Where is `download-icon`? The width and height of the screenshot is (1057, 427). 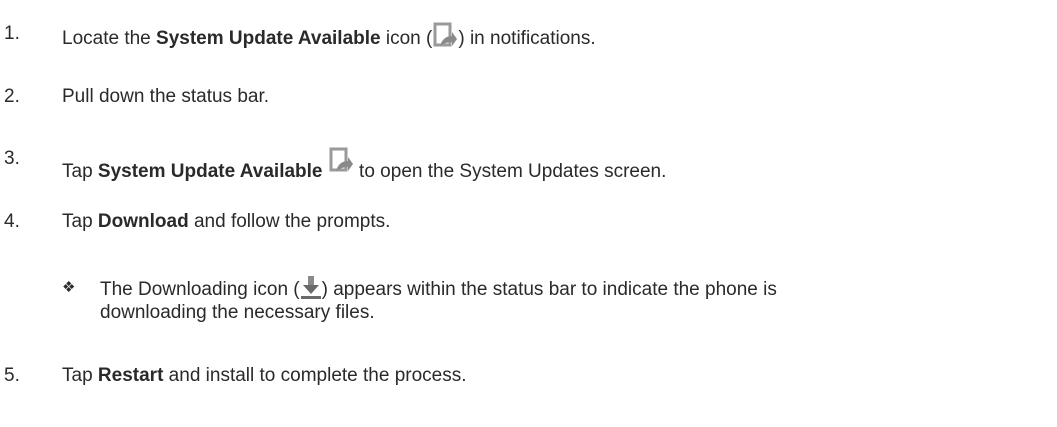
download-icon is located at coordinates (311, 288).